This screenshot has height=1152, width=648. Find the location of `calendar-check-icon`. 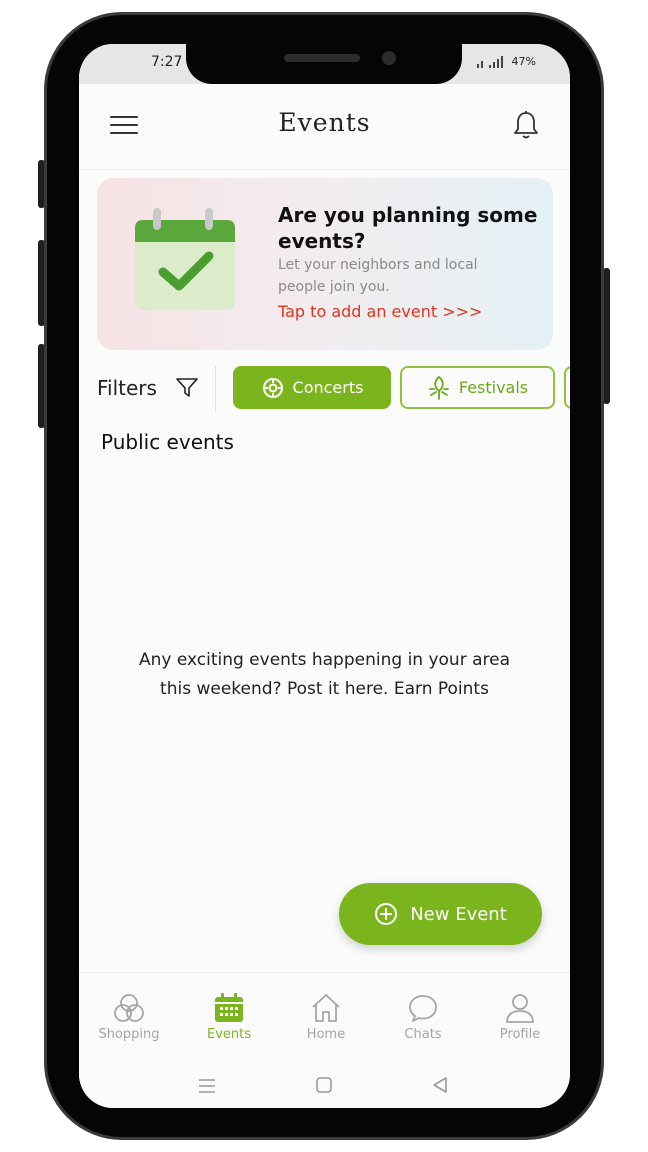

calendar-check-icon is located at coordinates (185, 259).